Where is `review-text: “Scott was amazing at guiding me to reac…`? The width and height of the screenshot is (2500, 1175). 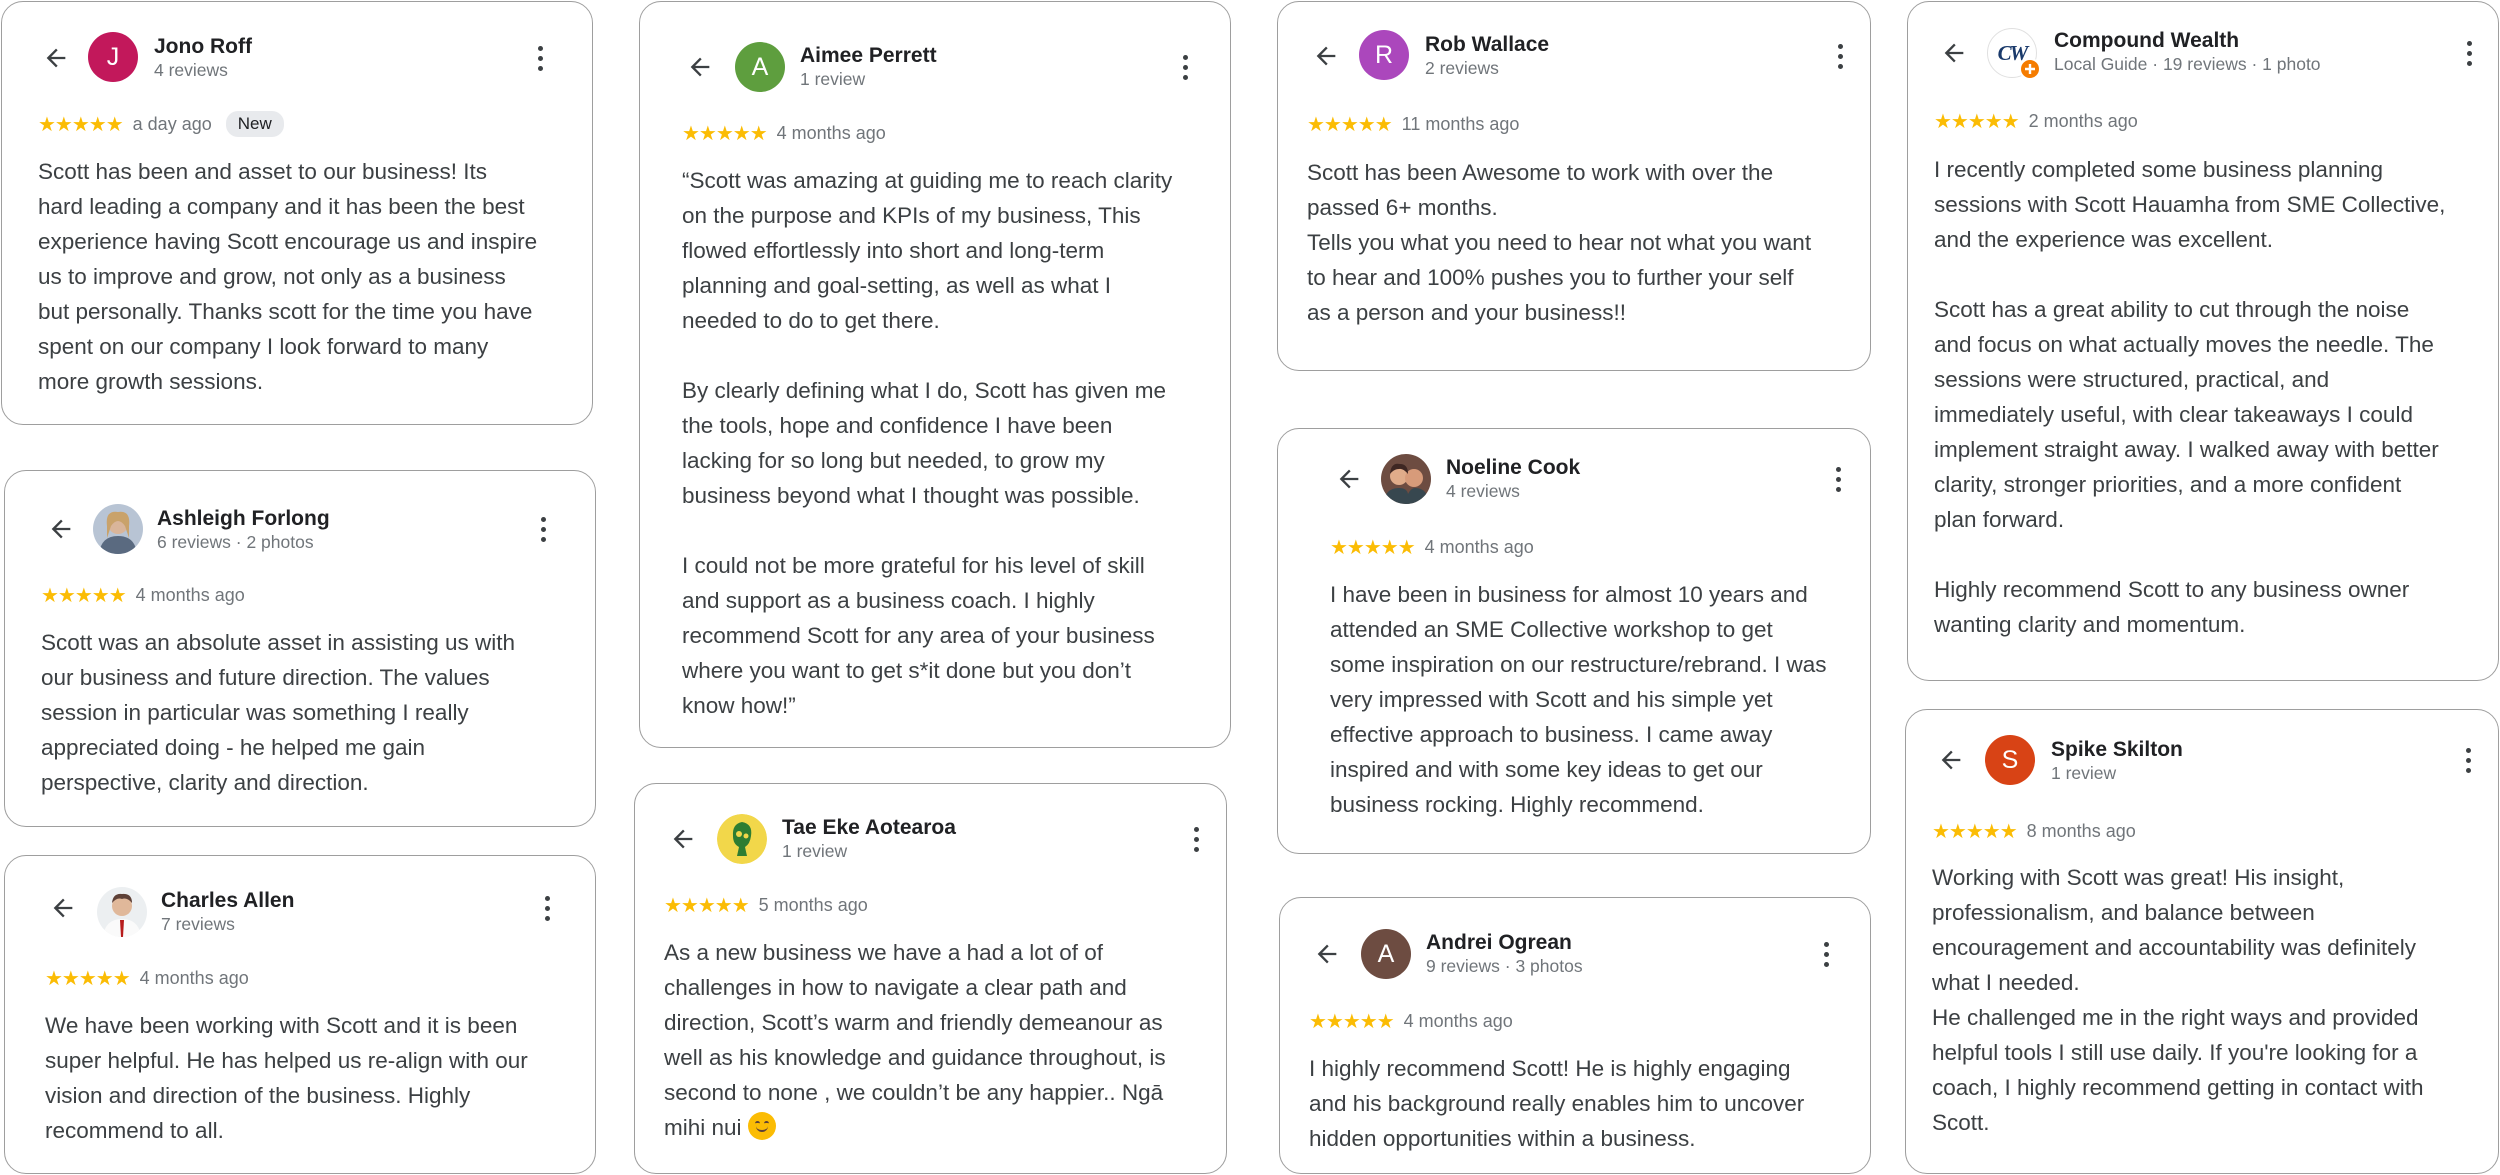 review-text: “Scott was amazing at guiding me to reac… is located at coordinates (927, 443).